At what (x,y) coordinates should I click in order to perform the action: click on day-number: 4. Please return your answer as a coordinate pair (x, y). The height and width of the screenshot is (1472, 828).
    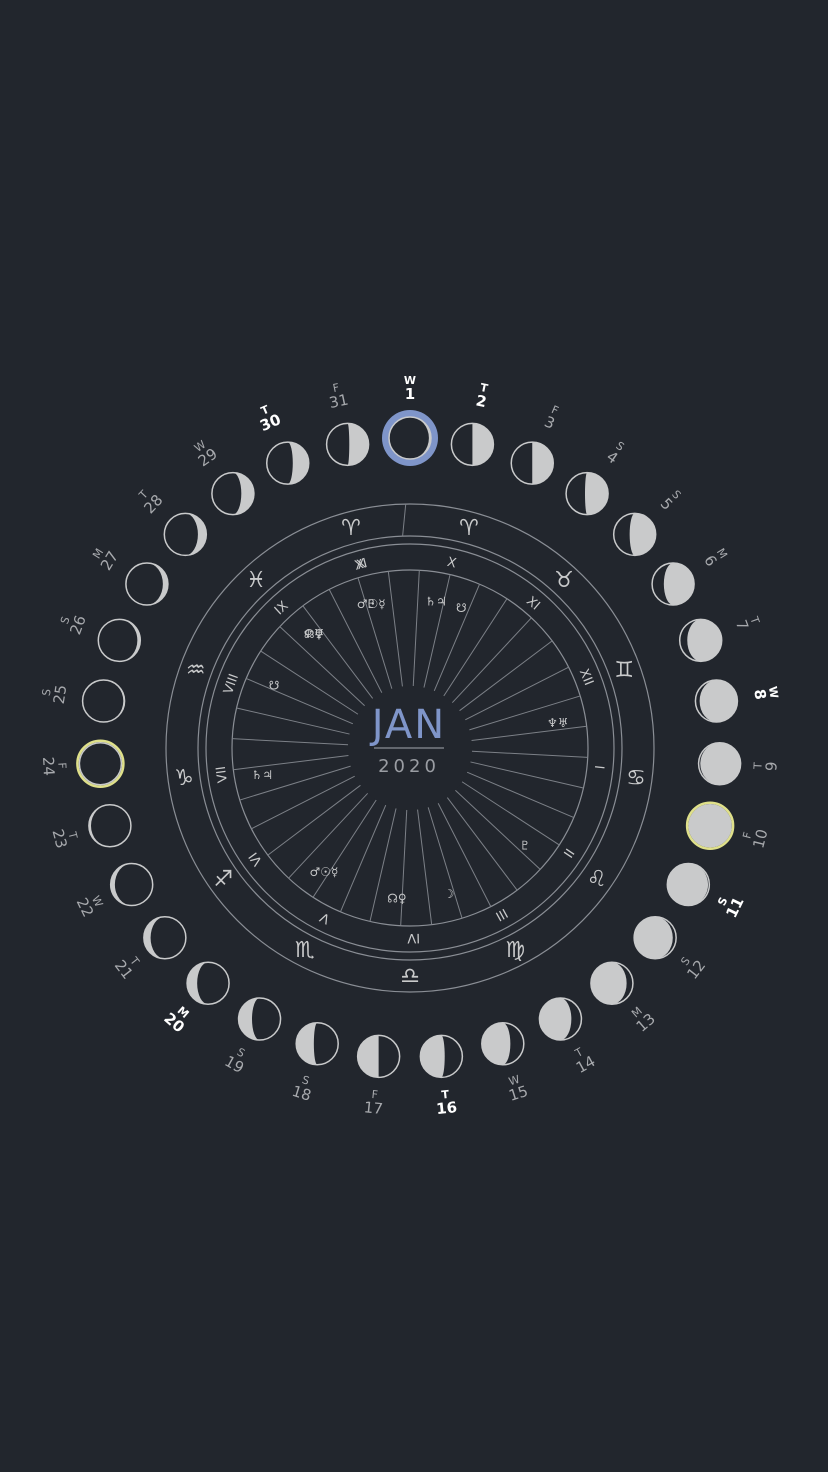
    Looking at the image, I should click on (612, 457).